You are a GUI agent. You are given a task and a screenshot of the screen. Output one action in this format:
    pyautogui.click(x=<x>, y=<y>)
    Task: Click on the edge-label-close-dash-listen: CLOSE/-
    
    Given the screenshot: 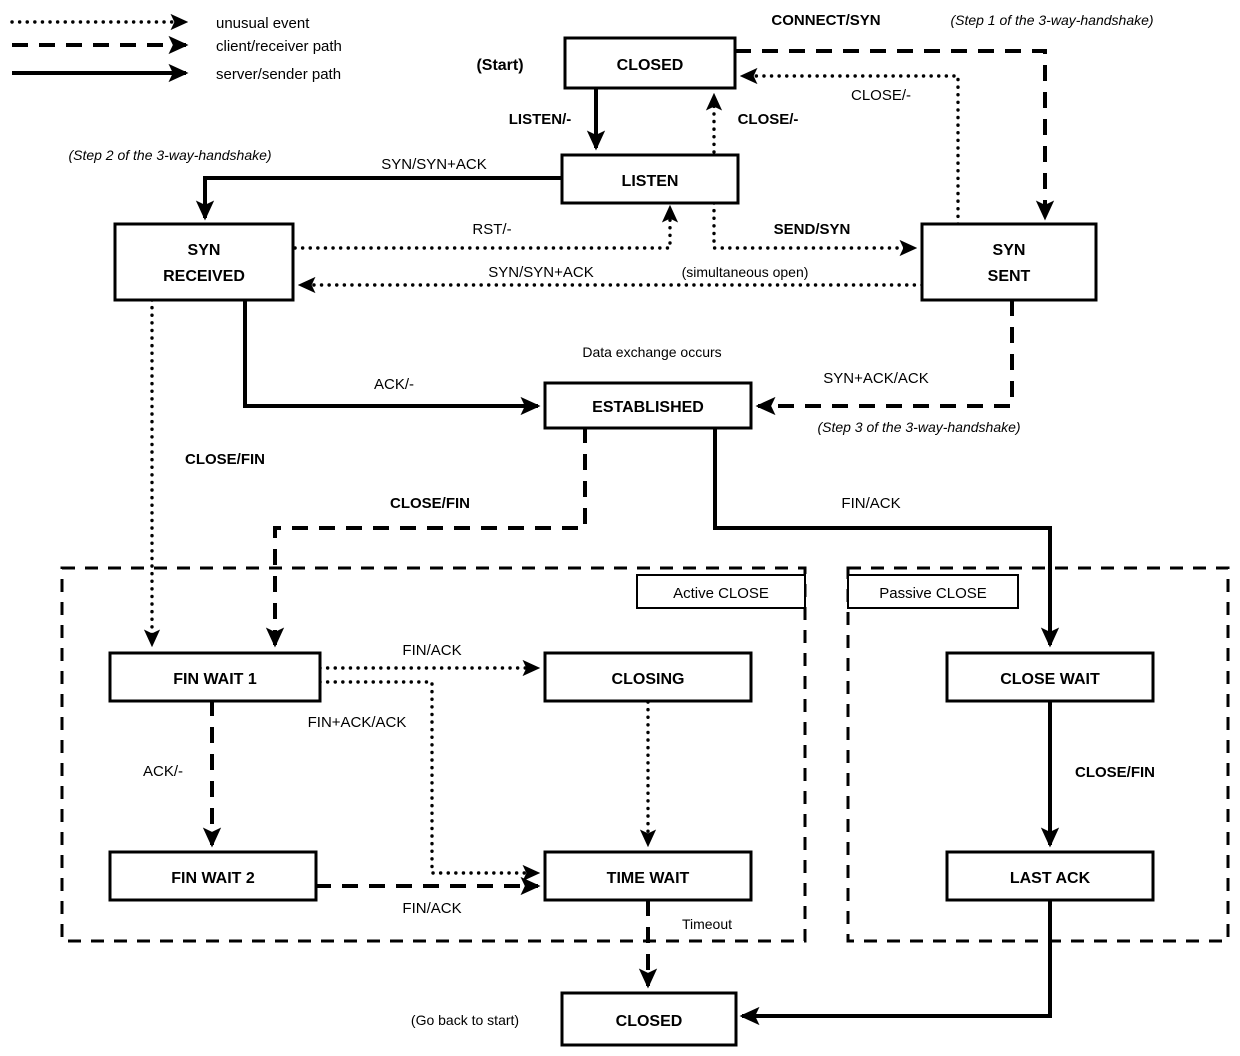 What is the action you would take?
    pyautogui.click(x=768, y=119)
    